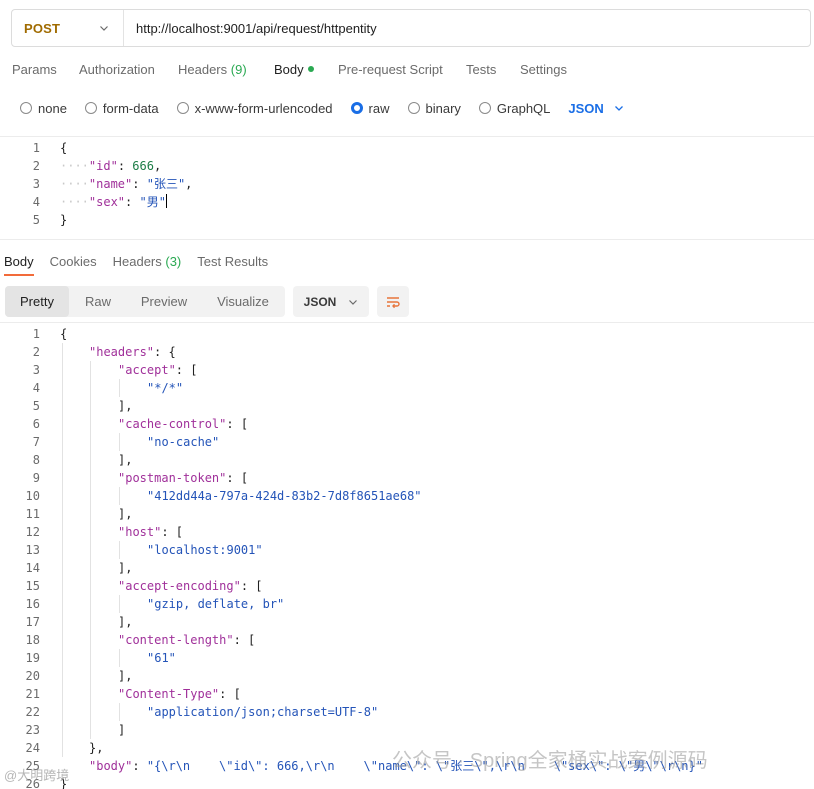  What do you see at coordinates (443, 108) in the screenshot?
I see `body-type-label: binary` at bounding box center [443, 108].